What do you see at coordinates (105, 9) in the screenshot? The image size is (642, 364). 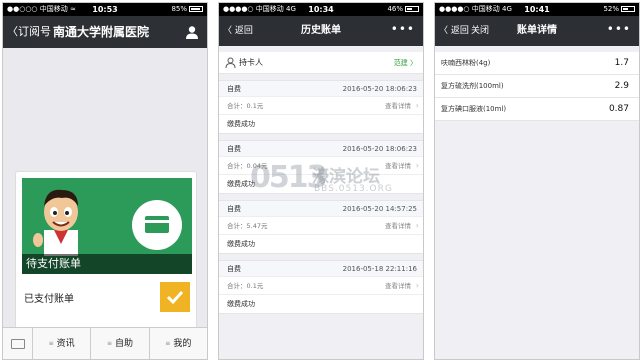 I see `status-bar: ●●○○○ 中国移动 ≈ 10:53 85%` at bounding box center [105, 9].